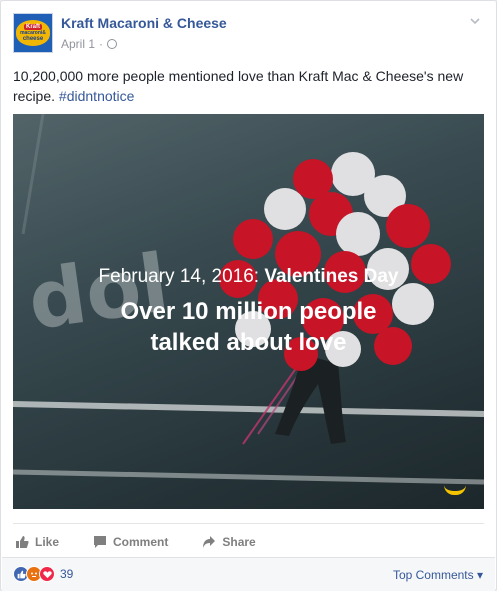 The width and height of the screenshot is (497, 591). I want to click on page-name-link: Kraft Macaroni & Cheese, so click(144, 23).